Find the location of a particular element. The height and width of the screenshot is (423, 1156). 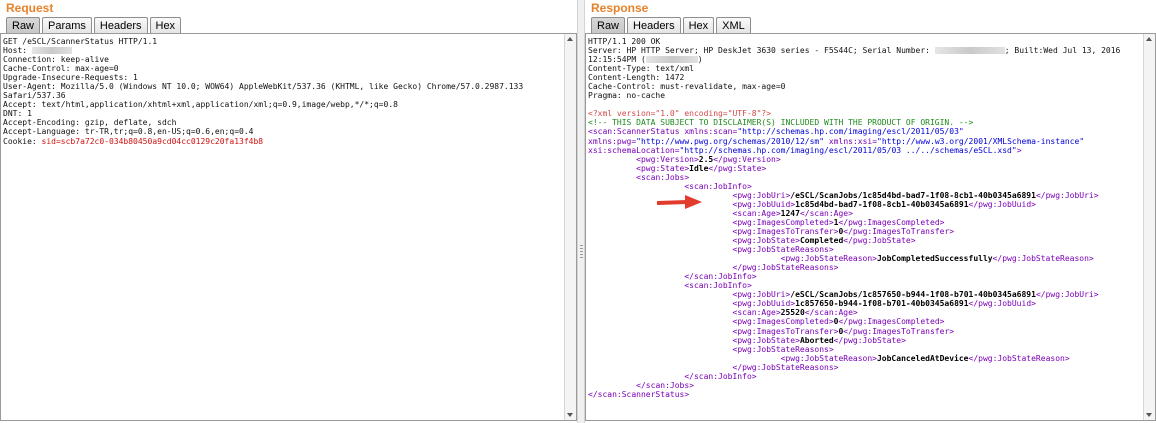

server-header-cont: 12:15:54PM () is located at coordinates (645, 60).